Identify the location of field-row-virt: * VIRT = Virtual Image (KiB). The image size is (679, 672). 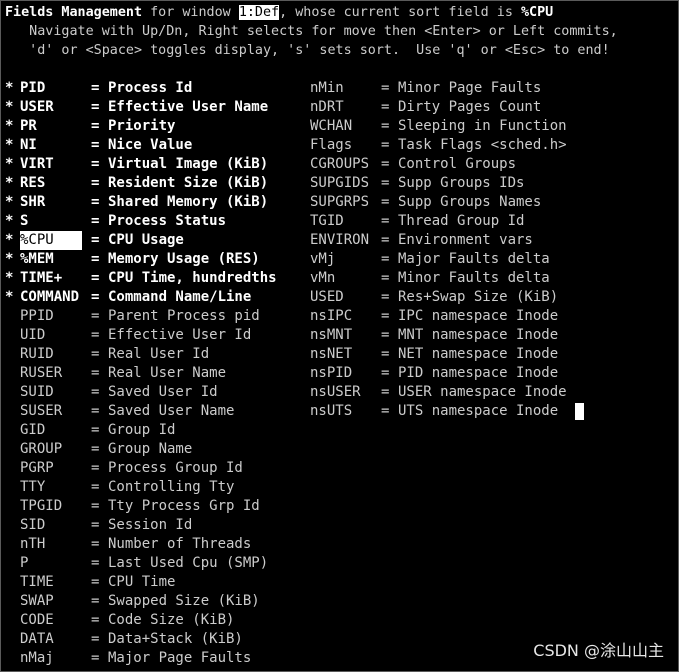
(155, 164).